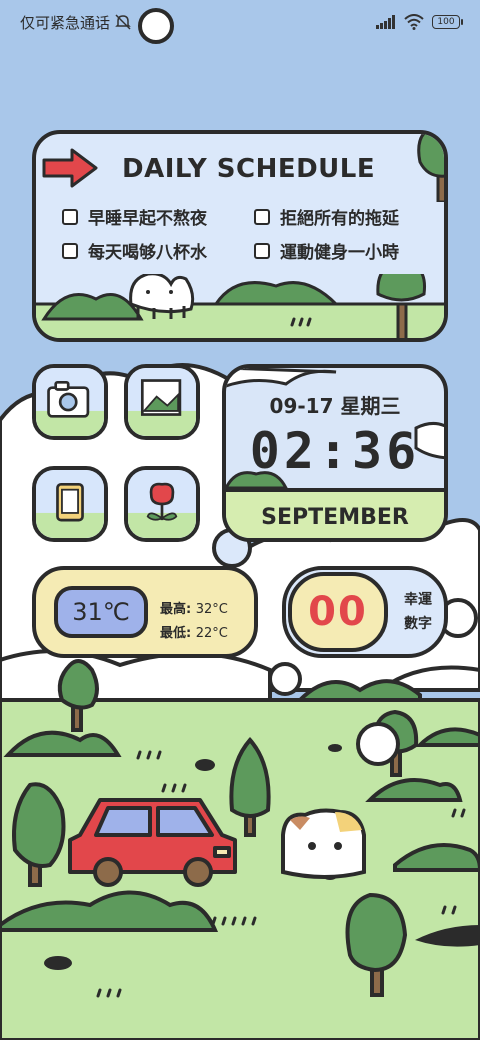  I want to click on task-item: 拒絕所有的拖延, so click(326, 216).